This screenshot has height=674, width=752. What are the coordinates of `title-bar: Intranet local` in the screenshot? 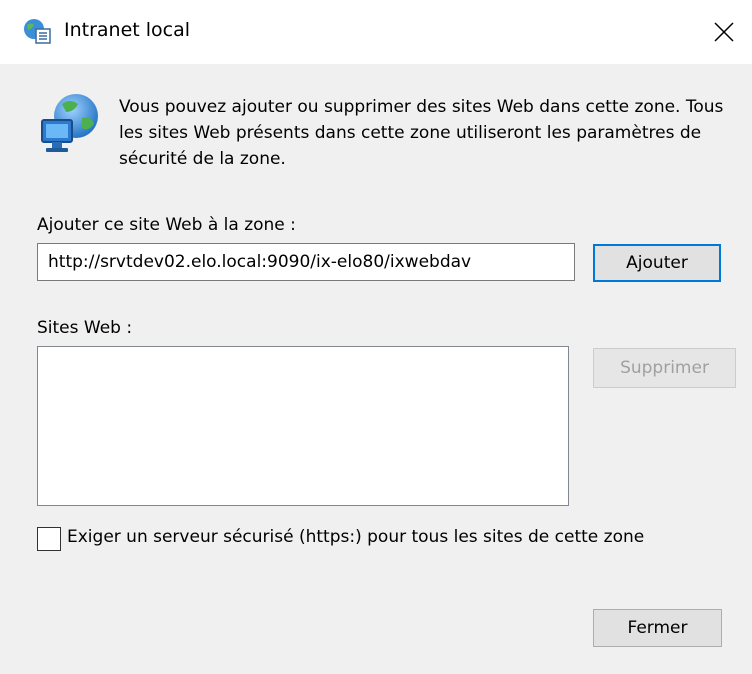 It's located at (376, 32).